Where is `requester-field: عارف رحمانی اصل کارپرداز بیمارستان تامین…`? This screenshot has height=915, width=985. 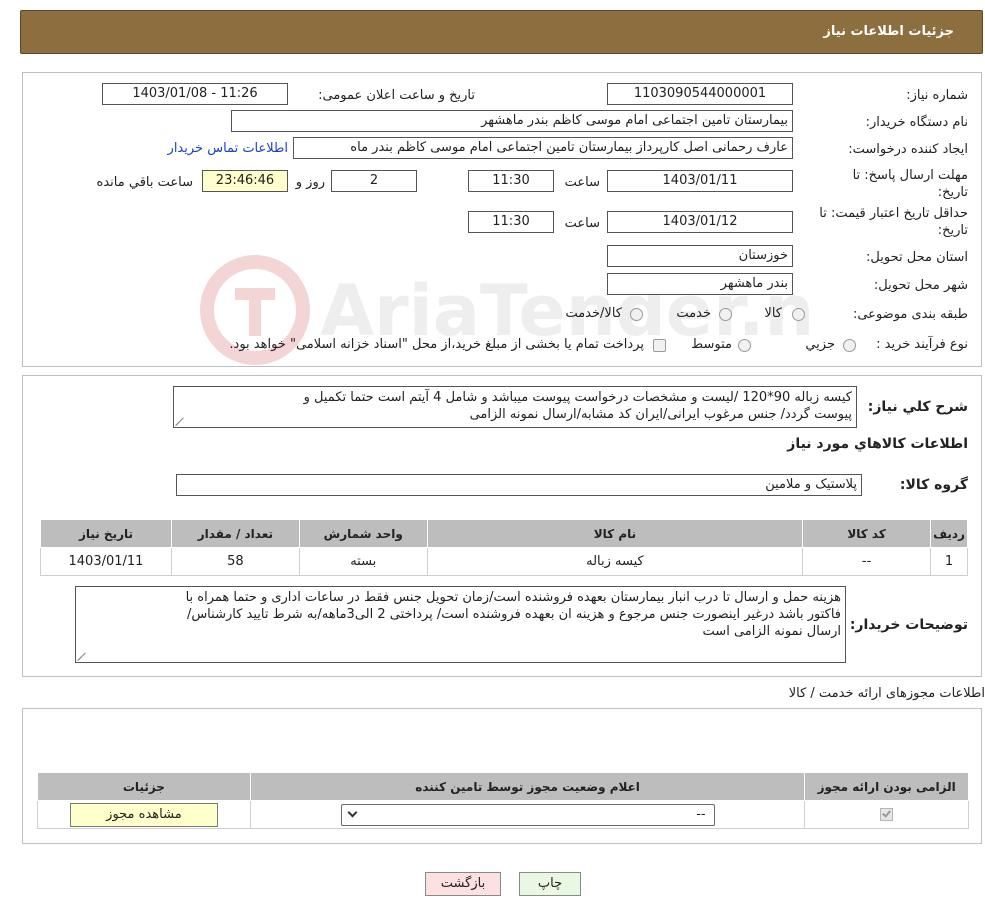
requester-field: عارف رحمانی اصل کارپرداز بیمارستان تامین… is located at coordinates (543, 148).